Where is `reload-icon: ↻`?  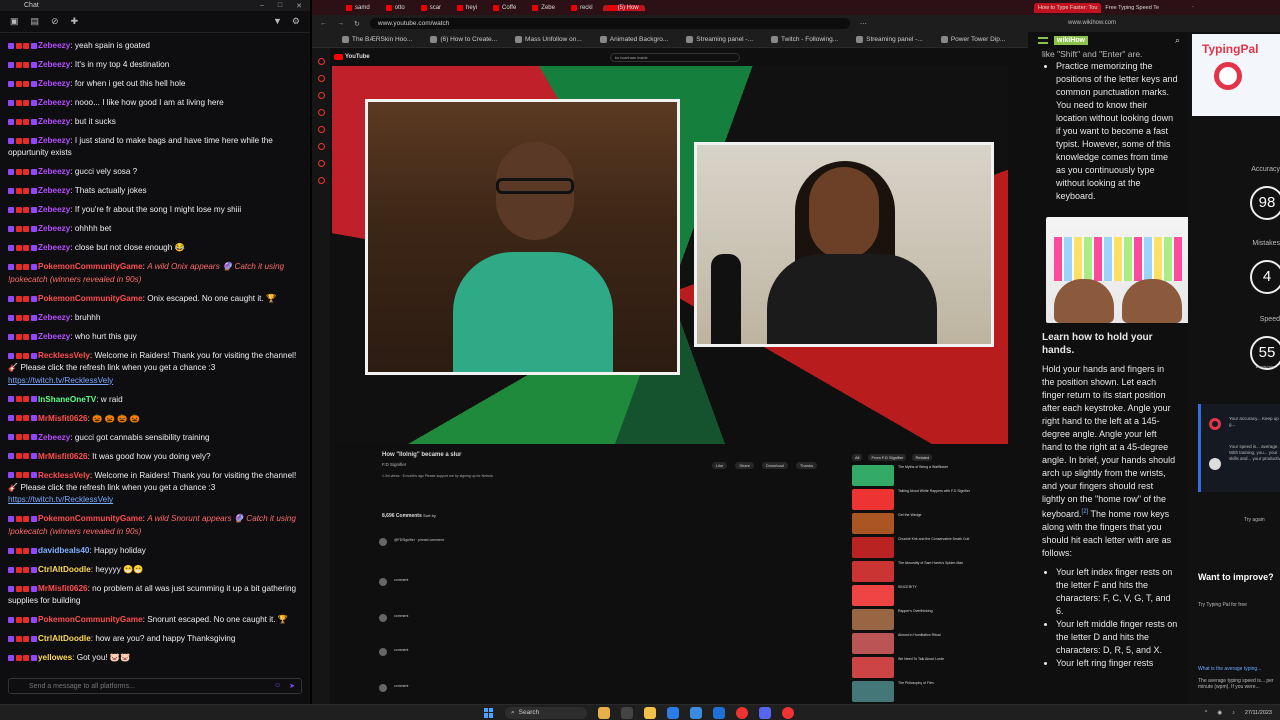
reload-icon: ↻ is located at coordinates (357, 24).